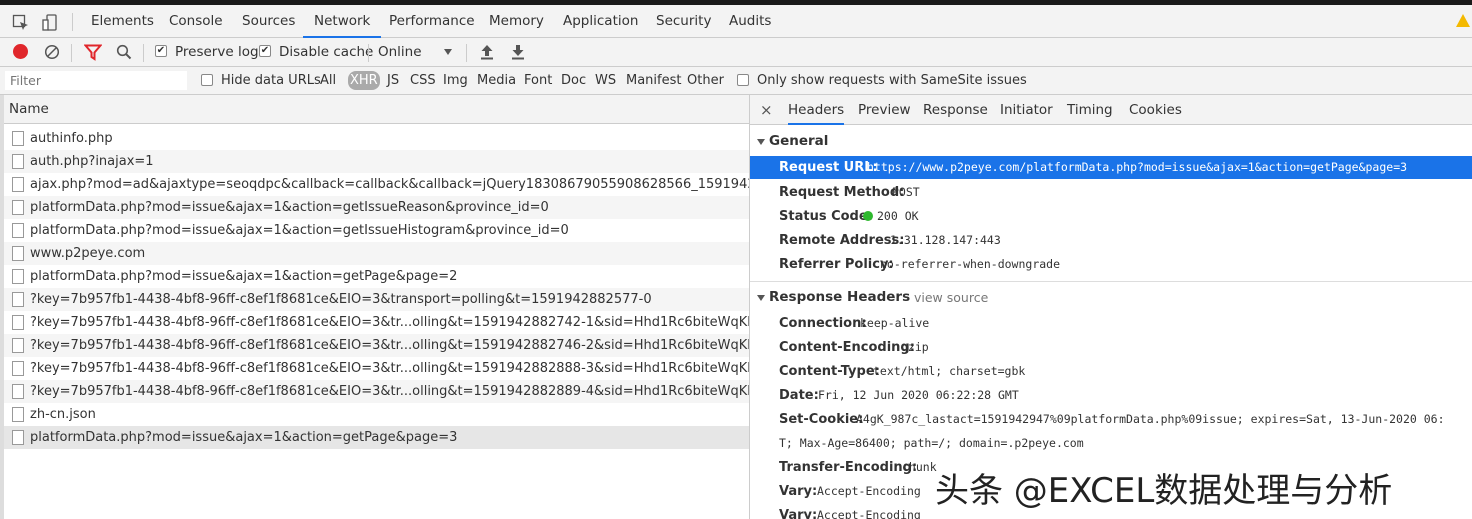 This screenshot has width=1472, height=519. What do you see at coordinates (376, 414) in the screenshot?
I see `request-row: zh-cn.json` at bounding box center [376, 414].